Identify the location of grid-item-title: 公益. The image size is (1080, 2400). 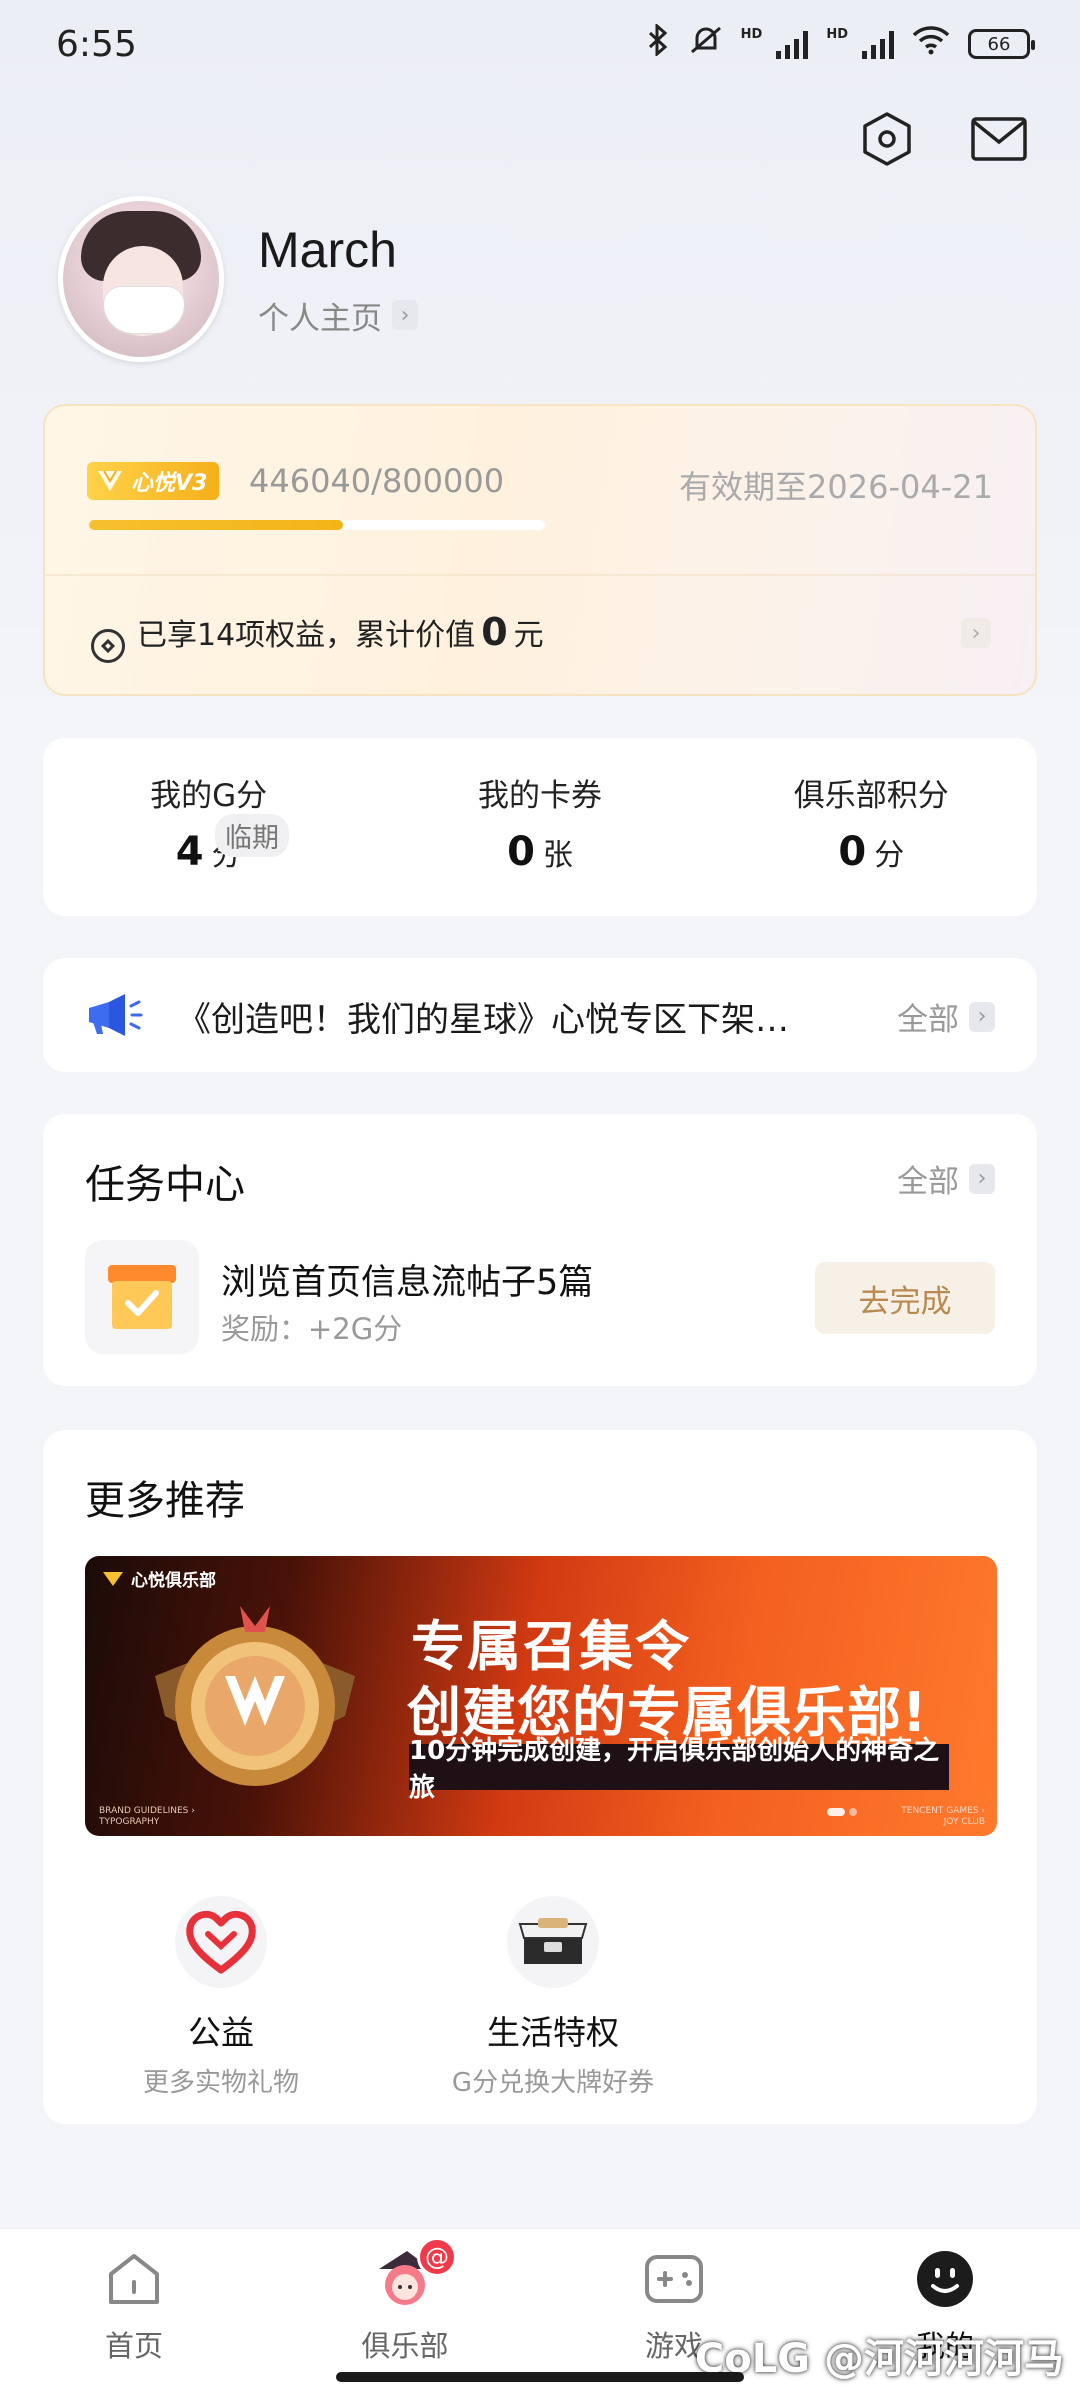
(221, 2032).